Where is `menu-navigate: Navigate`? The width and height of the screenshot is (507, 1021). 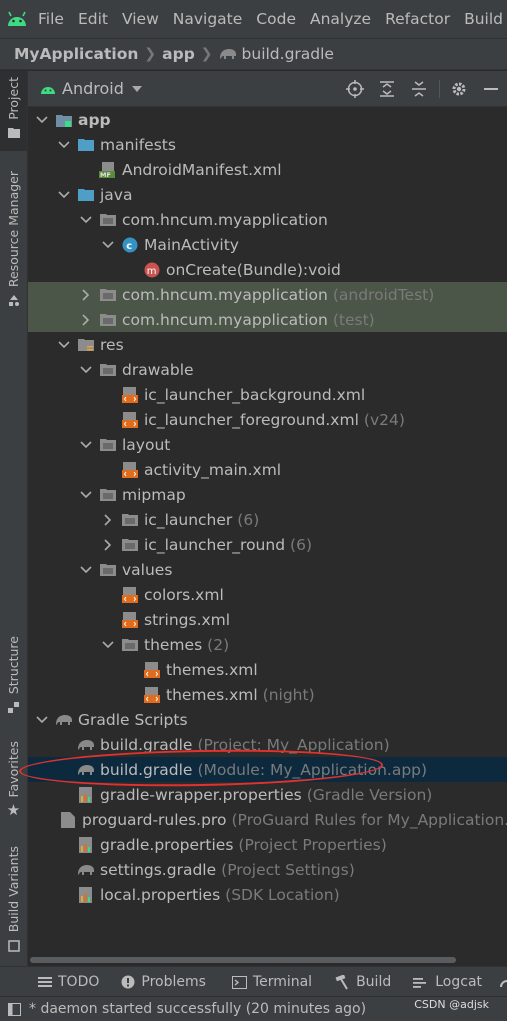
menu-navigate: Navigate is located at coordinates (208, 19).